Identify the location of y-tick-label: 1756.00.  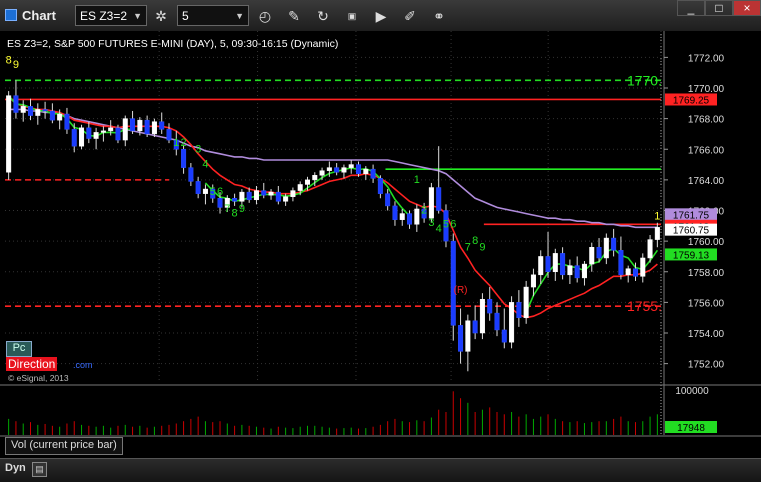
(706, 303).